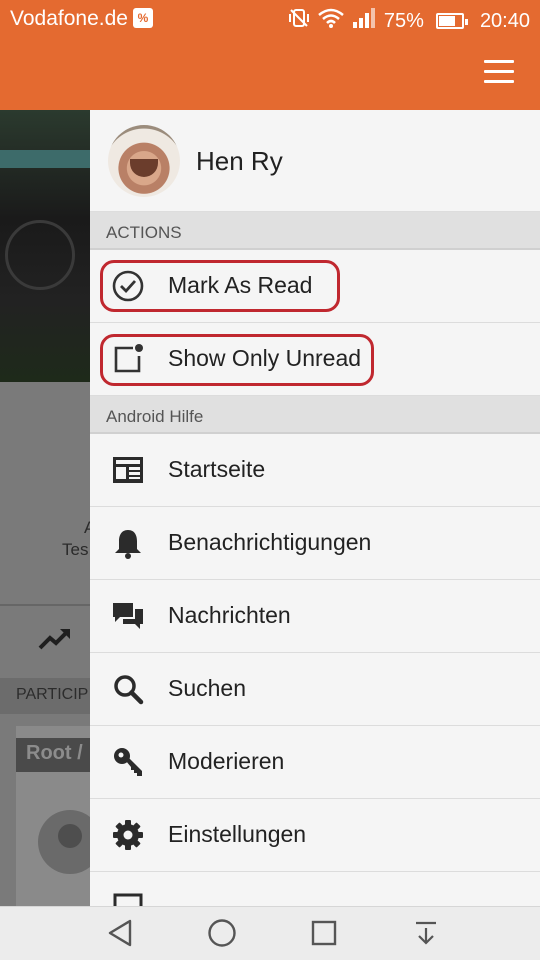  I want to click on sidebar-item-label: Moderieren, so click(226, 761).